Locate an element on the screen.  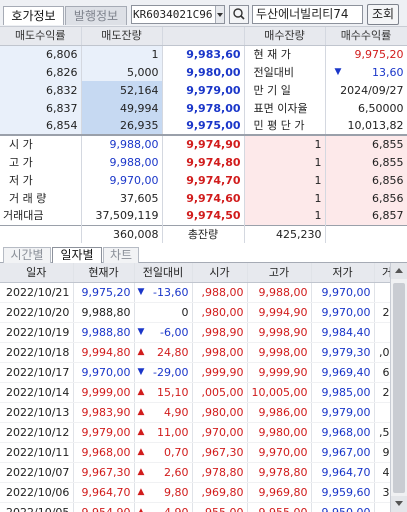
change-value: 13,60 is located at coordinates (388, 72).